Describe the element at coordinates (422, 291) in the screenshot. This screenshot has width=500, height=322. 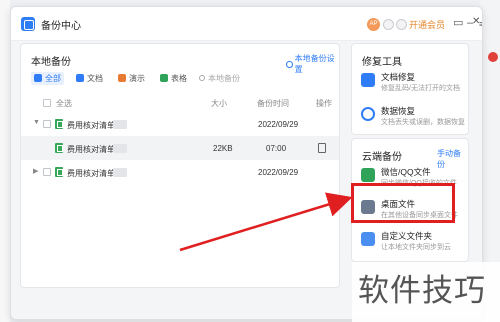
I see `watermark: 软件技巧` at that location.